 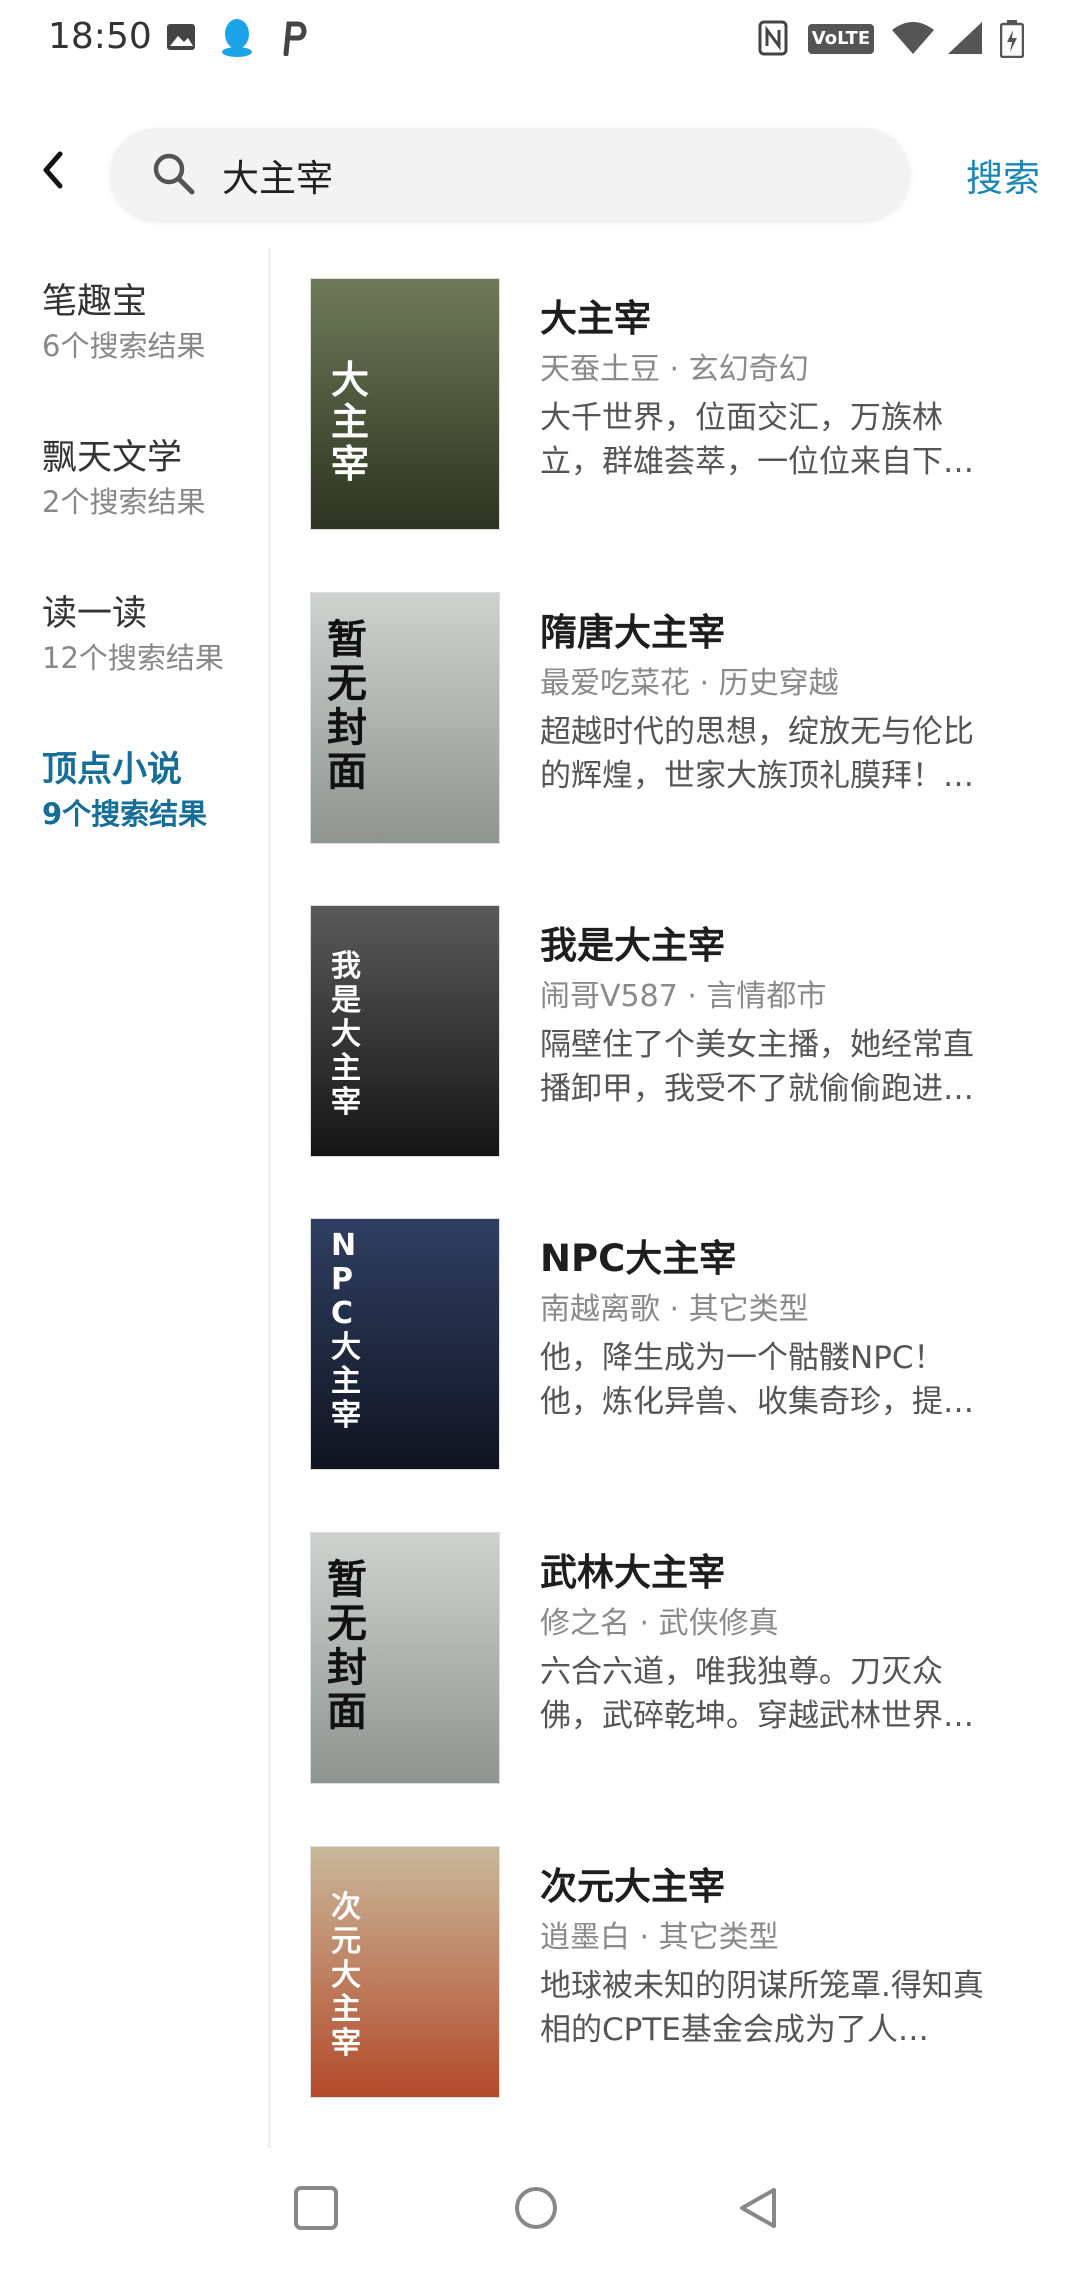 What do you see at coordinates (659, 1623) in the screenshot?
I see `book-meta: 修之名 · 武侠修真` at bounding box center [659, 1623].